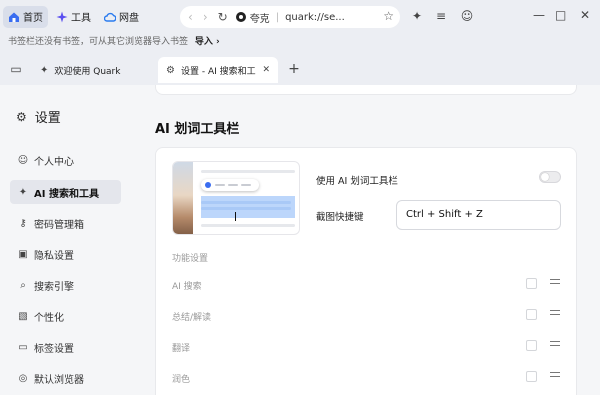 This screenshot has height=395, width=600. Describe the element at coordinates (560, 15) in the screenshot. I see `maximize-icon: □` at that location.